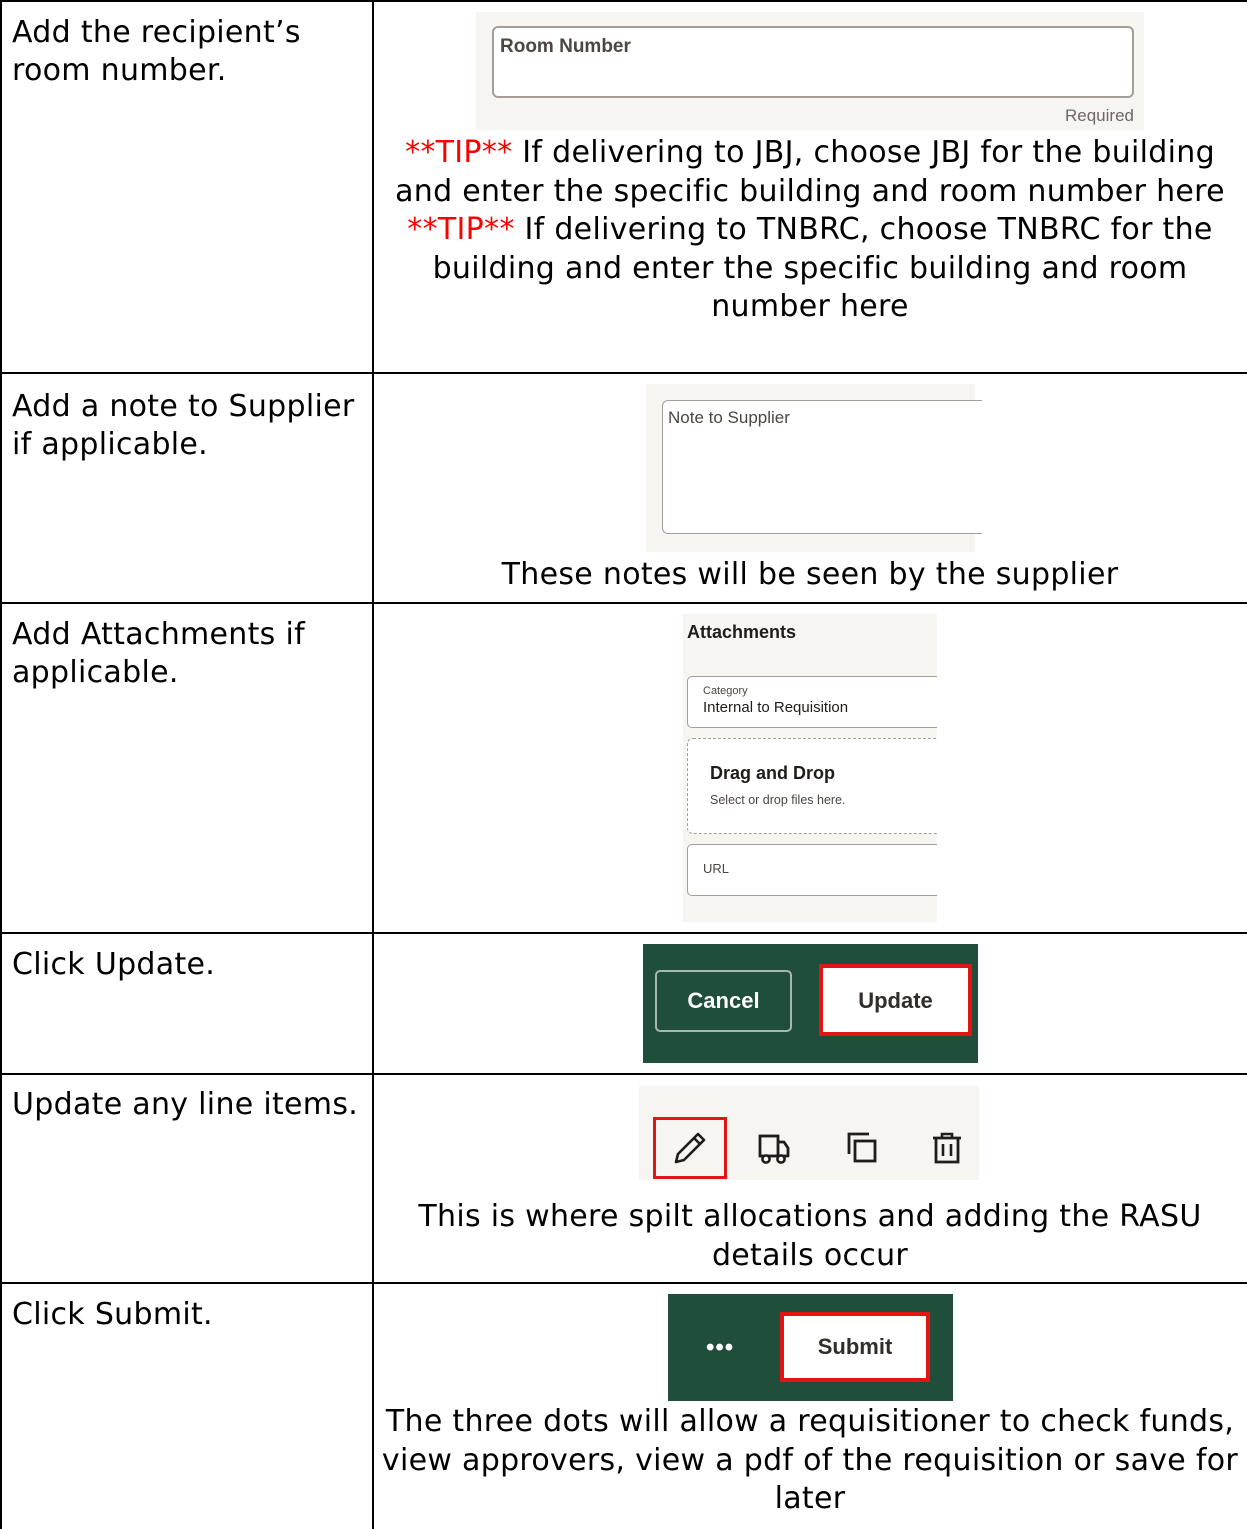 The width and height of the screenshot is (1247, 1529). What do you see at coordinates (1099, 115) in the screenshot?
I see `required-label: Required` at bounding box center [1099, 115].